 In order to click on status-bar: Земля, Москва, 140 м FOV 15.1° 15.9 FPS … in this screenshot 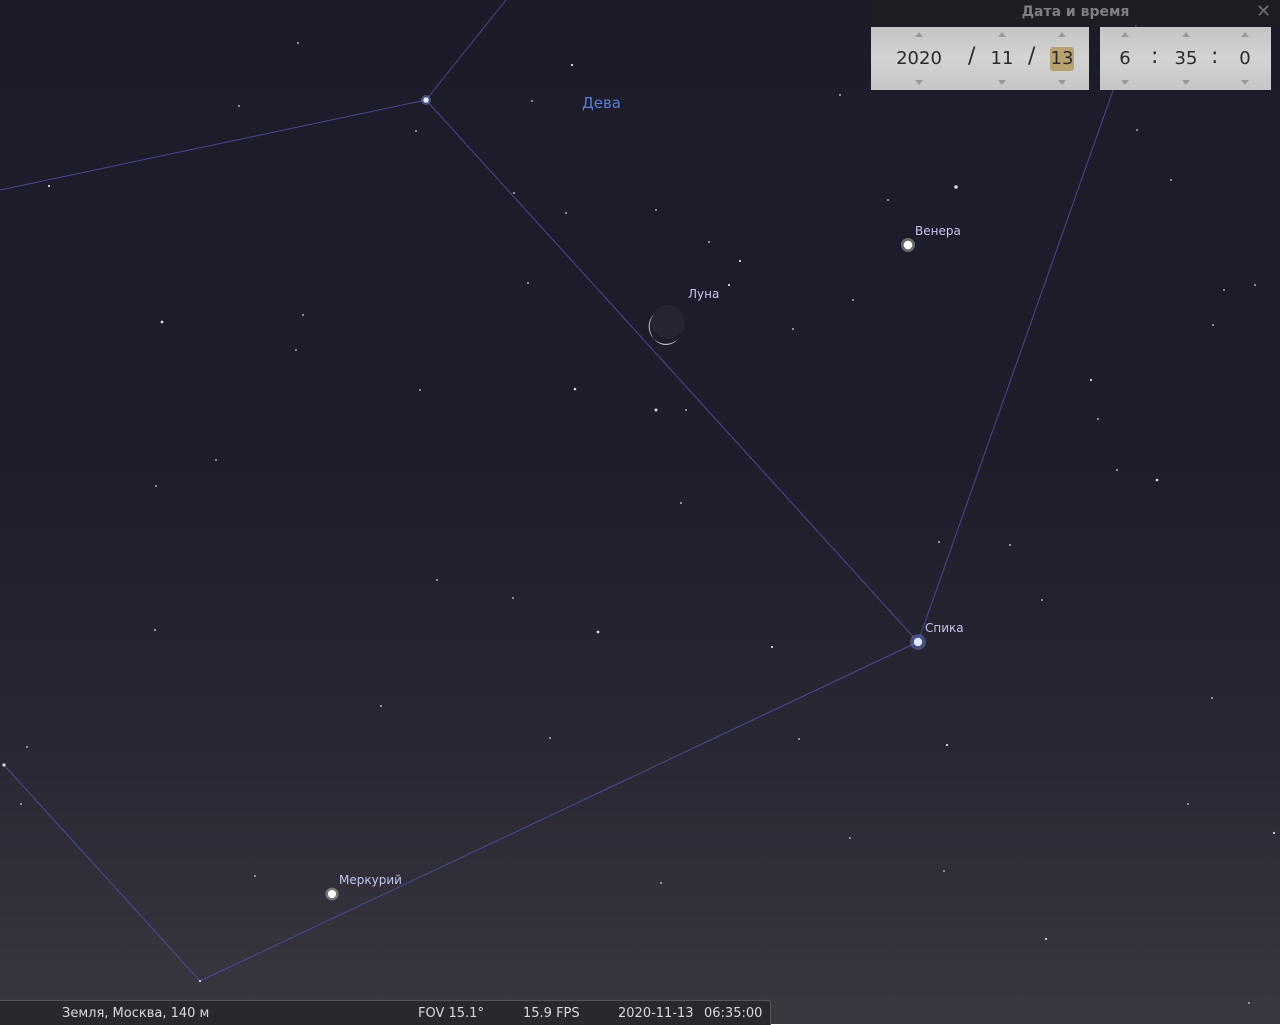, I will do `click(385, 1012)`.